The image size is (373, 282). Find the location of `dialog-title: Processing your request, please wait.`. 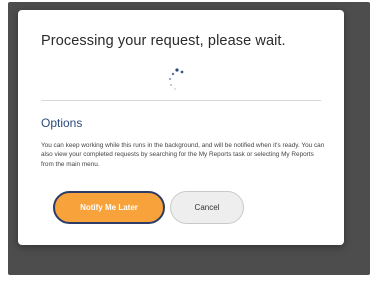

dialog-title: Processing your request, please wait. is located at coordinates (163, 41).